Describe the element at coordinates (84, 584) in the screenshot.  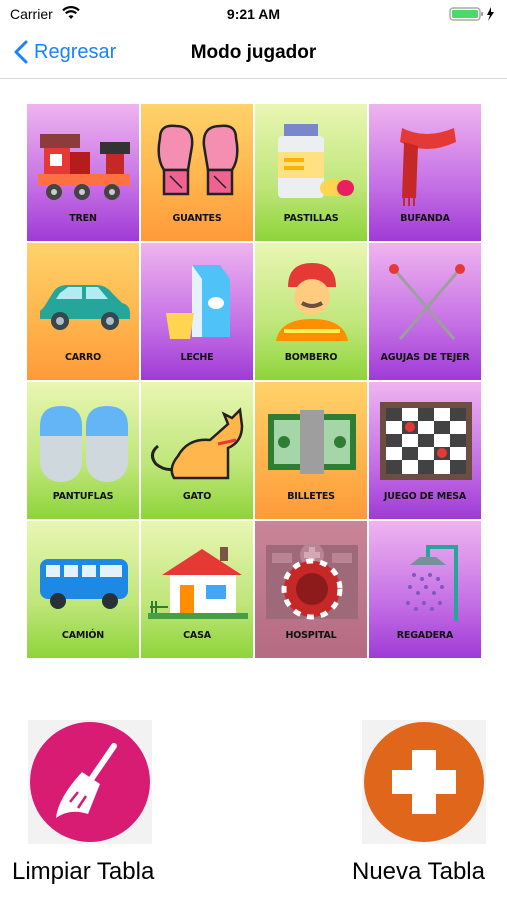
I see `bus-icon` at that location.